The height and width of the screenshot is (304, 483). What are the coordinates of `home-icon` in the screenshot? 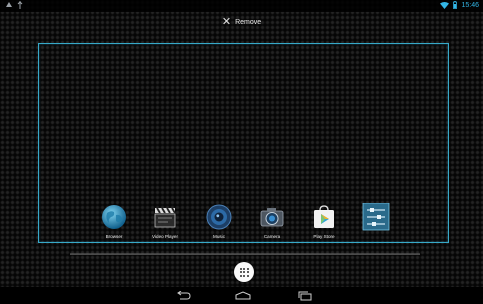 It's located at (243, 294).